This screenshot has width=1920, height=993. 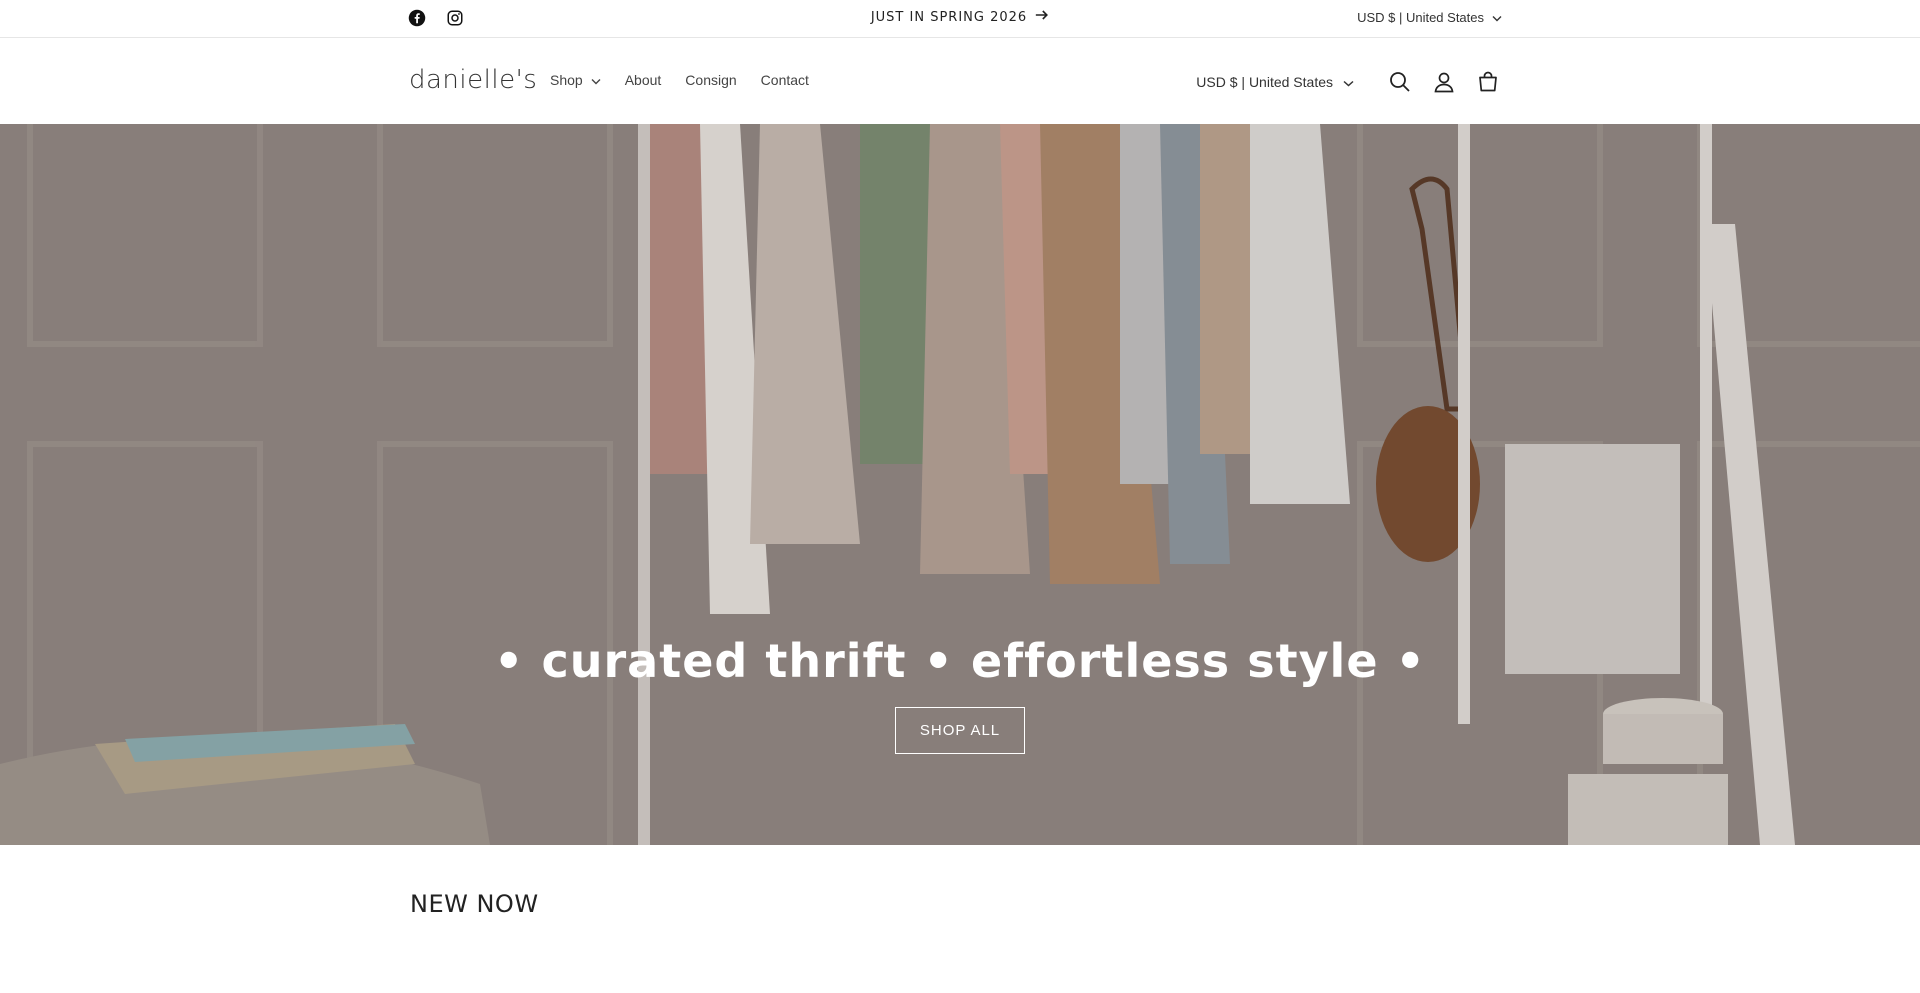 What do you see at coordinates (960, 730) in the screenshot?
I see `shop-all-button: SHOP ALL` at bounding box center [960, 730].